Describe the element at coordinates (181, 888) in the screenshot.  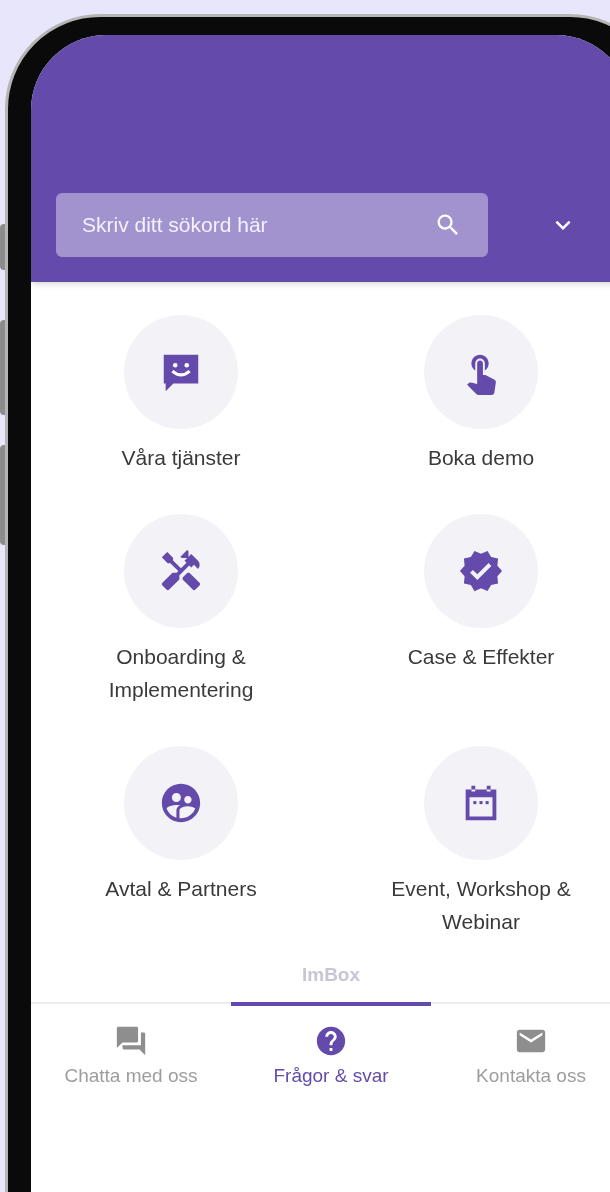
I see `category-label: Avtal & Partners` at that location.